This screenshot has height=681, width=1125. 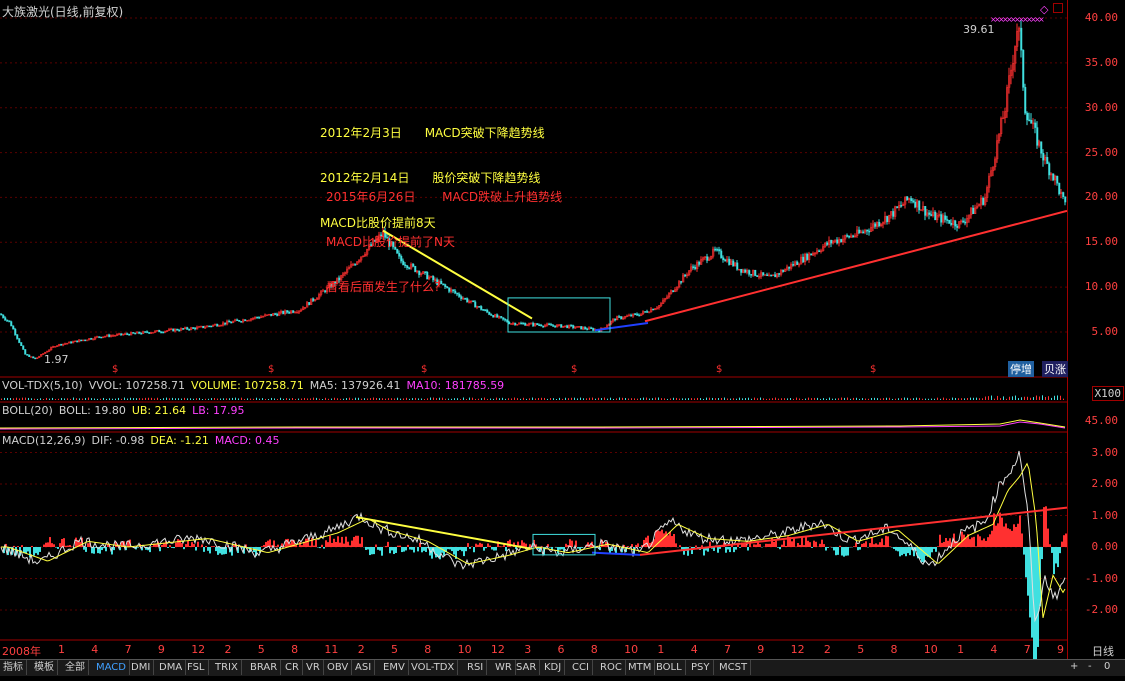 What do you see at coordinates (1101, 152) in the screenshot?
I see `price-tick-label: 25.00` at bounding box center [1101, 152].